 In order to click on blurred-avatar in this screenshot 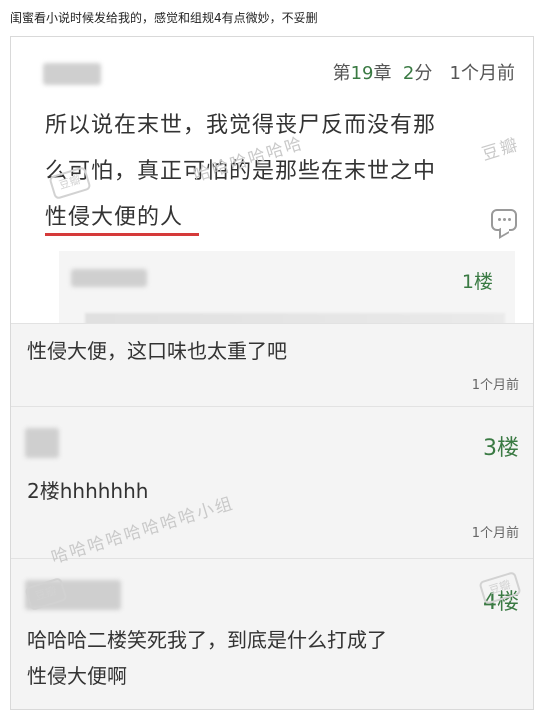, I will do `click(42, 443)`.